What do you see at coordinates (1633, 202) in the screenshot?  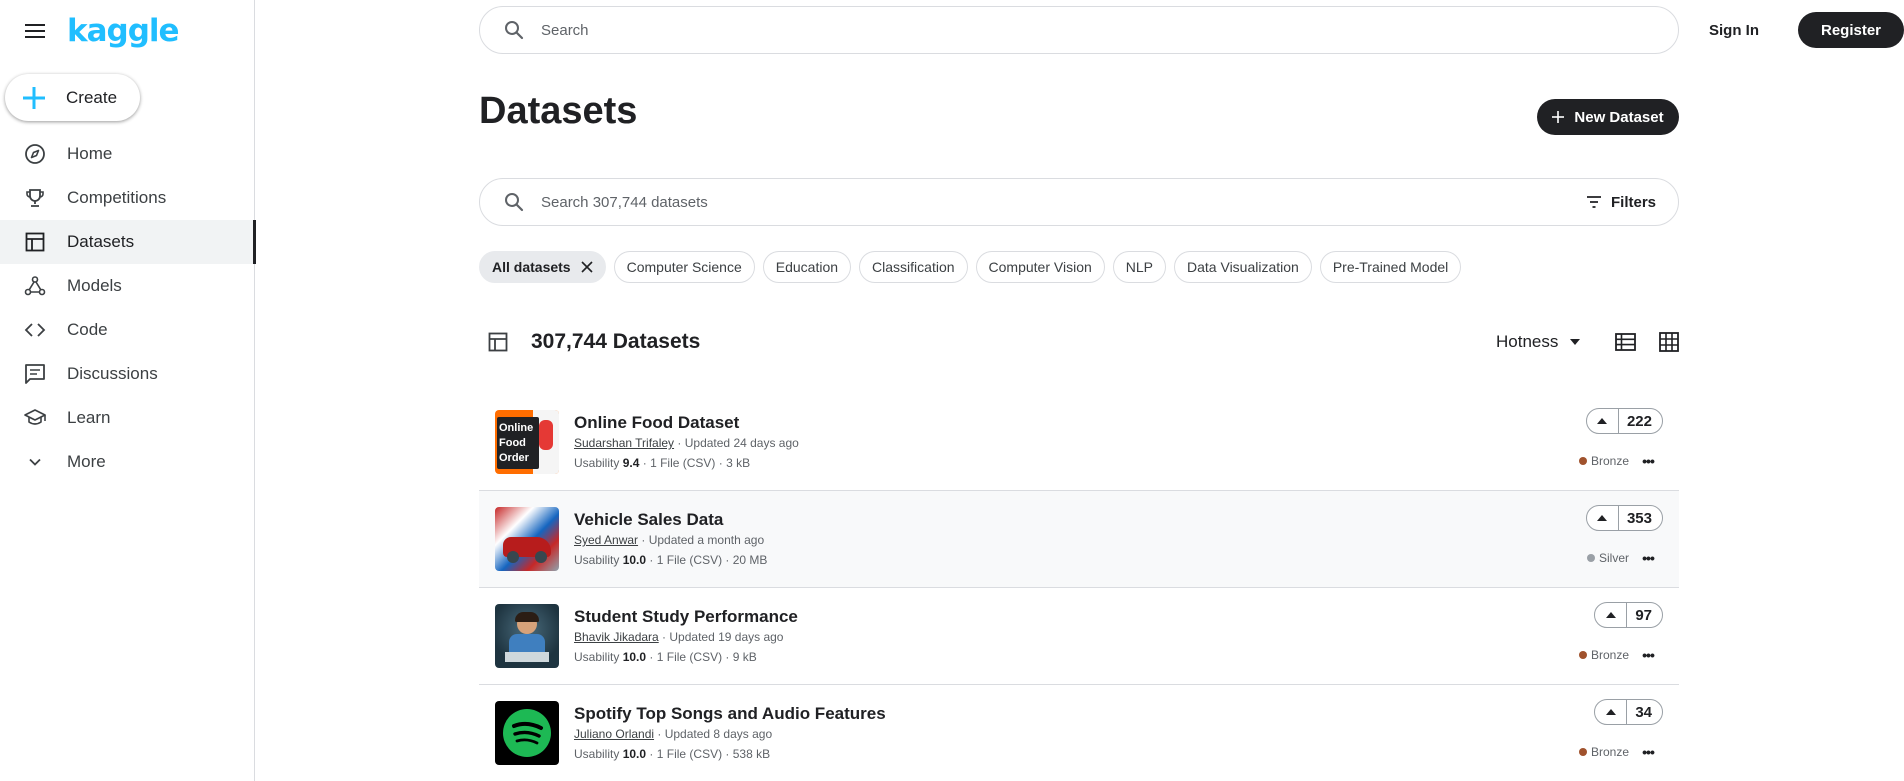 I see `filters-label: Filters` at bounding box center [1633, 202].